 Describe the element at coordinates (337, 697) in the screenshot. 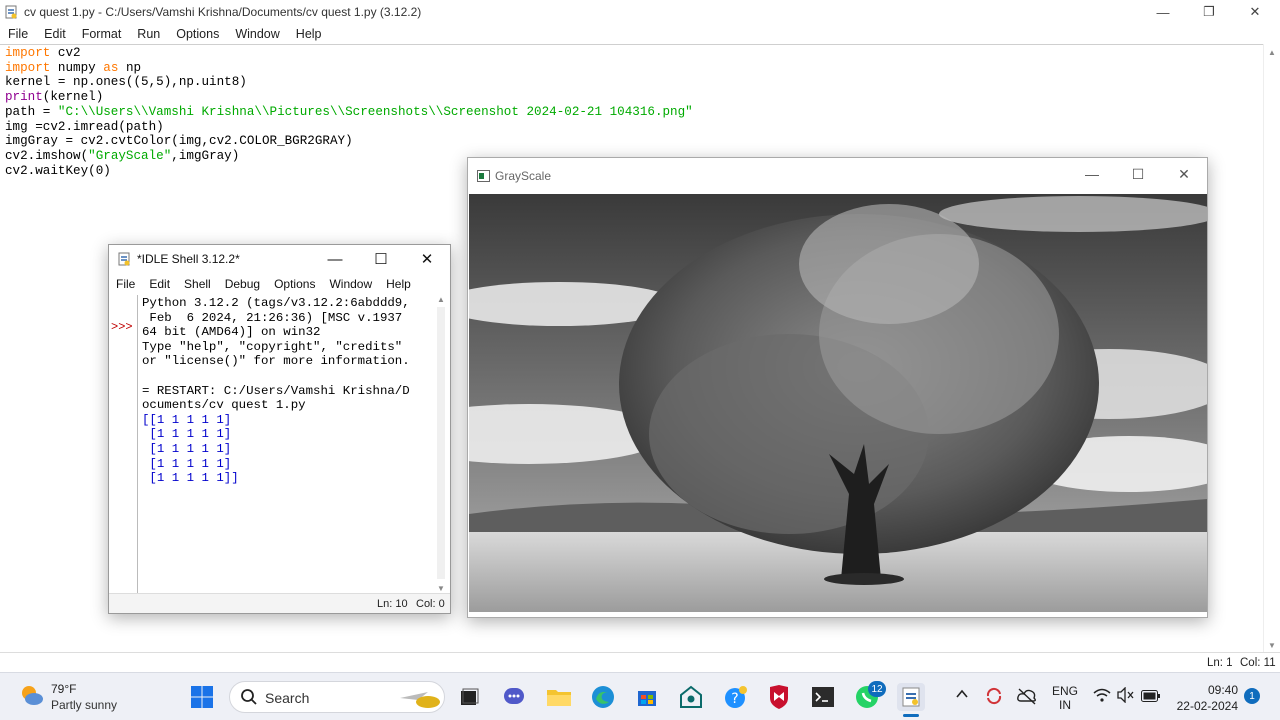

I see `taskbar-search-box: Search` at that location.